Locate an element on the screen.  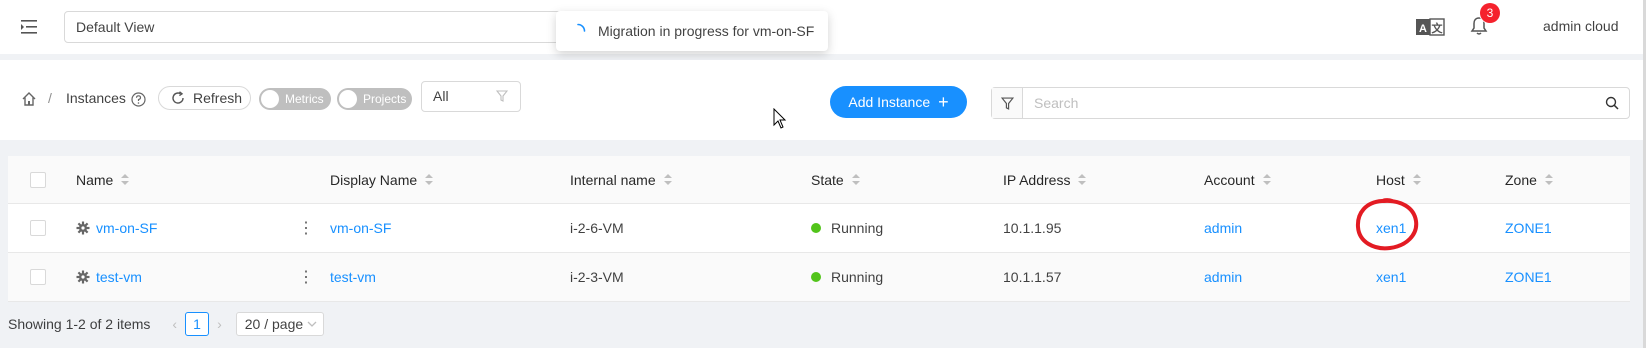
search-button is located at coordinates (1612, 103).